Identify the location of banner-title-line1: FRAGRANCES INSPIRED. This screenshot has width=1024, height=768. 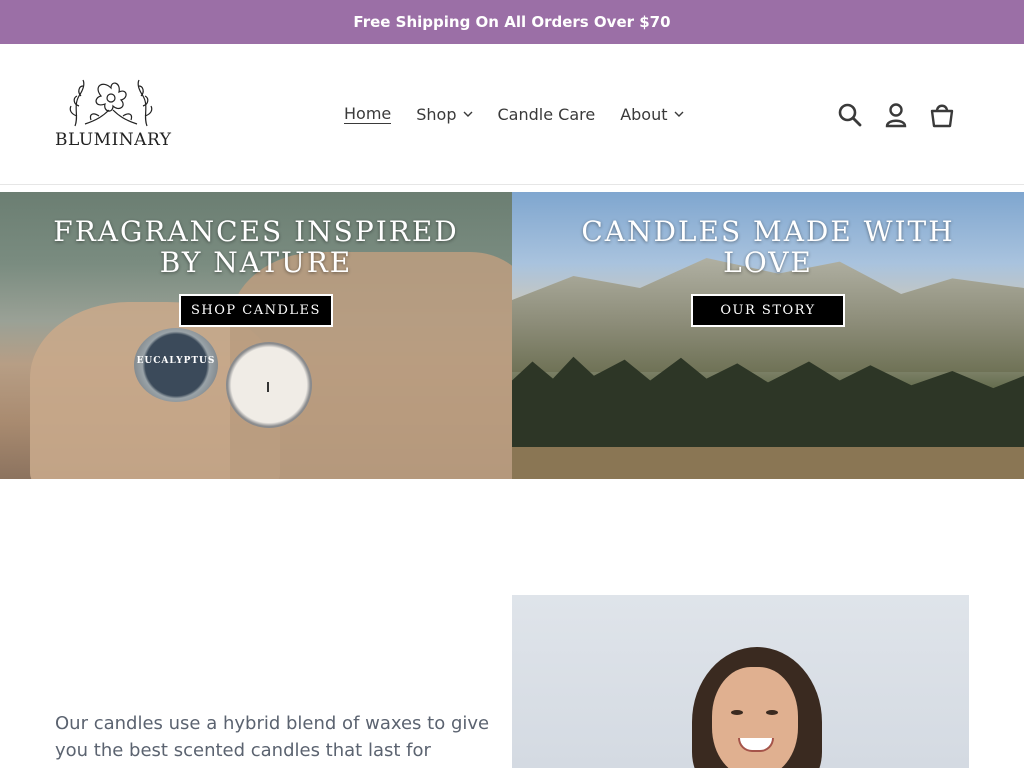
(256, 231).